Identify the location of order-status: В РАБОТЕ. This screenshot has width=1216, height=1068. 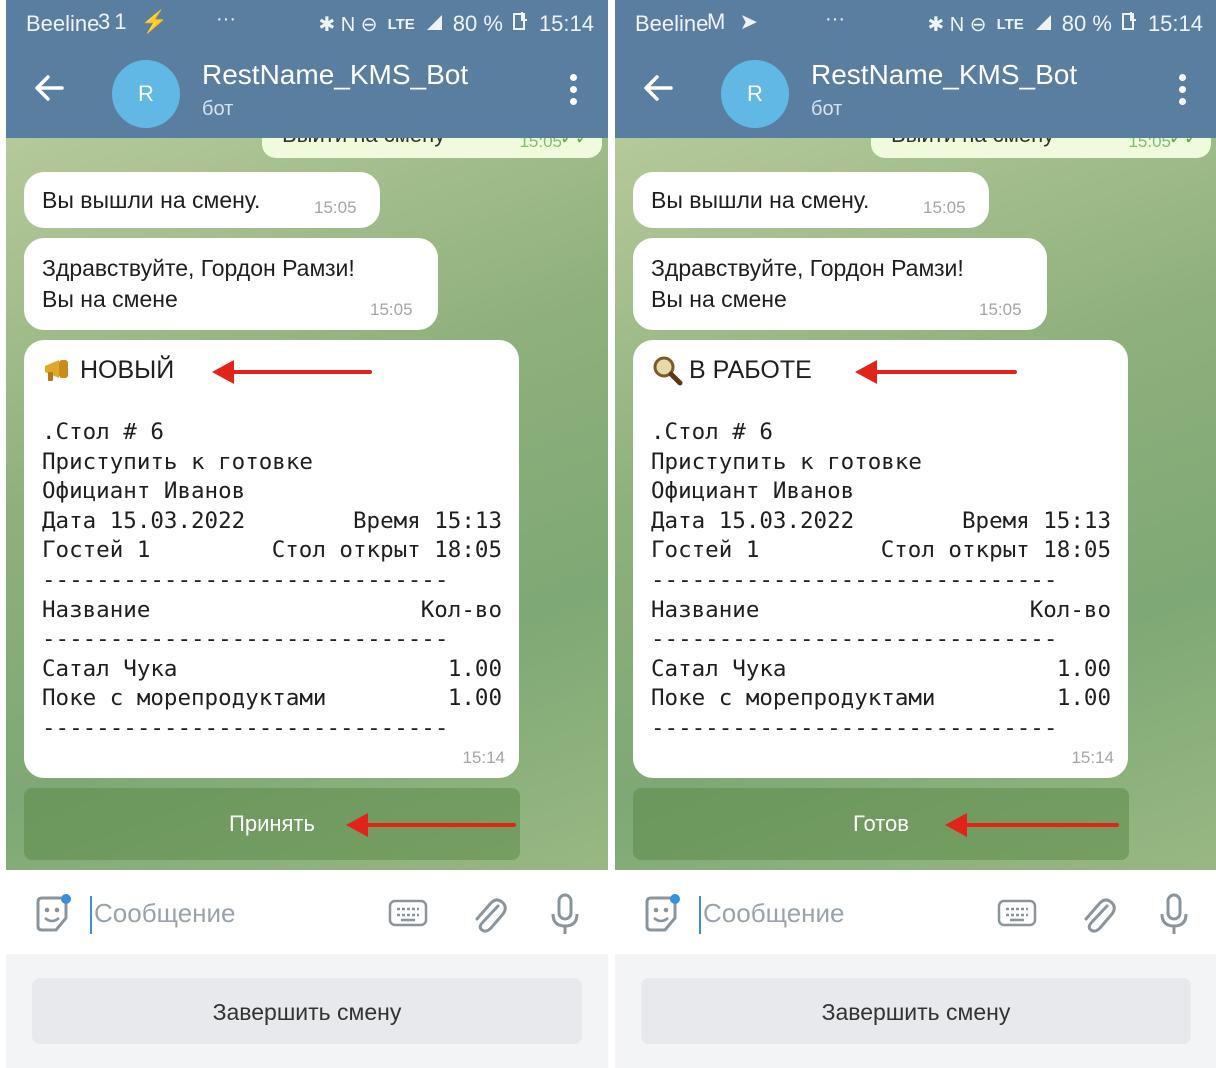
(731, 370).